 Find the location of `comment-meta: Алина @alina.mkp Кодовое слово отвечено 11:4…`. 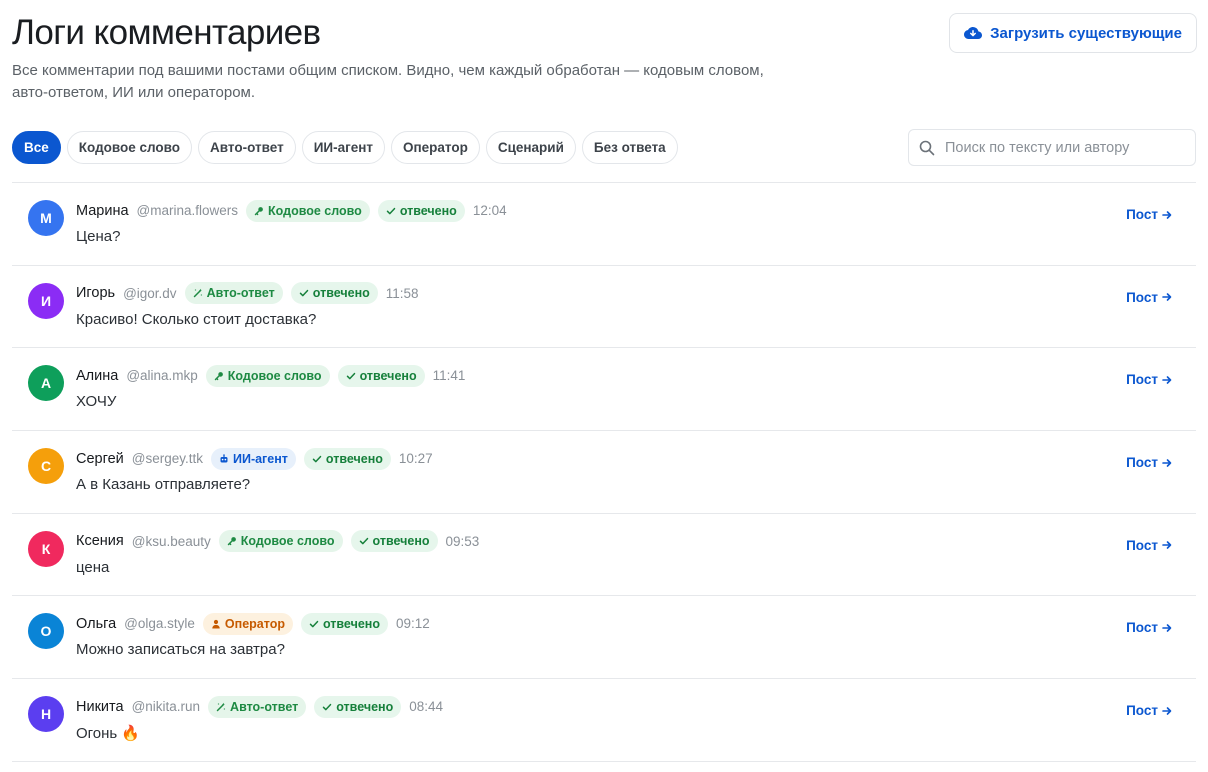

comment-meta: Алина @alina.mkp Кодовое слово отвечено 11:4… is located at coordinates (270, 375).